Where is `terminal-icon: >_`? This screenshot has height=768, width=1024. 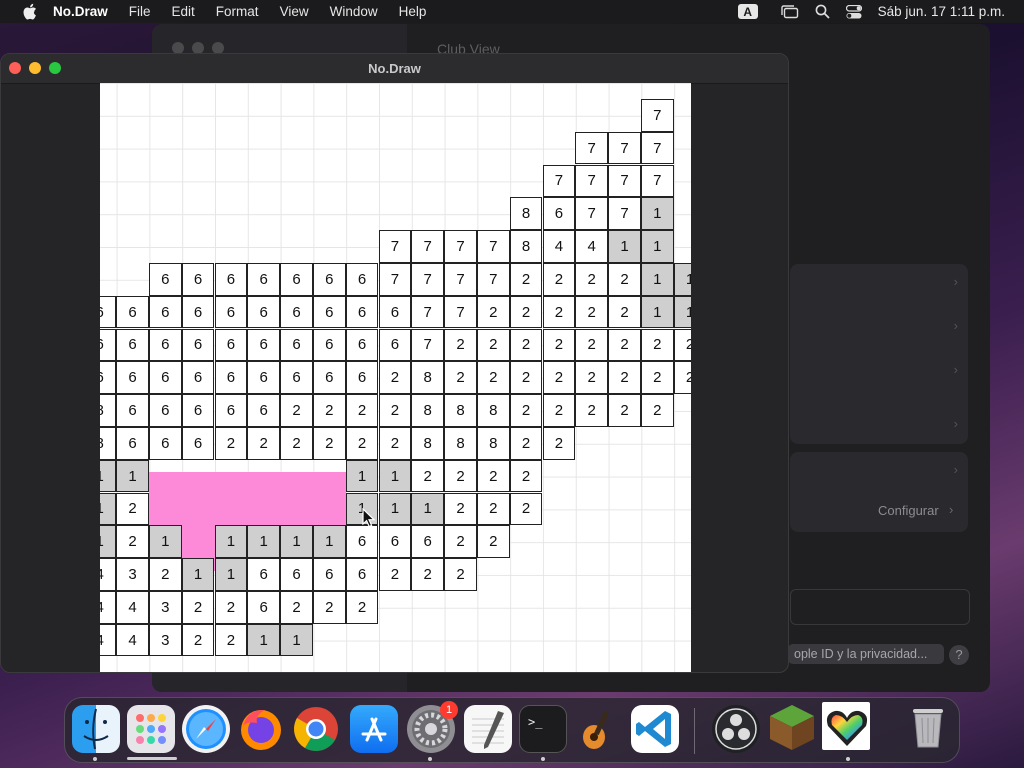 terminal-icon: >_ is located at coordinates (543, 729).